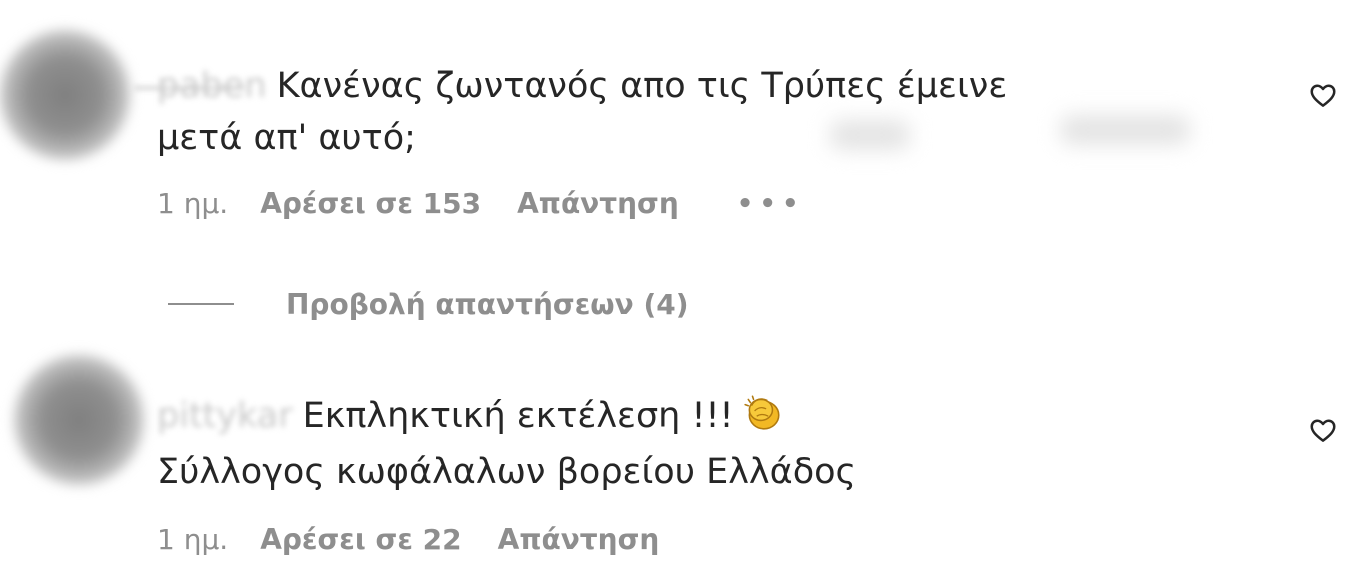 The width and height of the screenshot is (1360, 573). I want to click on view-replies-label: Προβολή απαντήσεων (4), so click(487, 304).